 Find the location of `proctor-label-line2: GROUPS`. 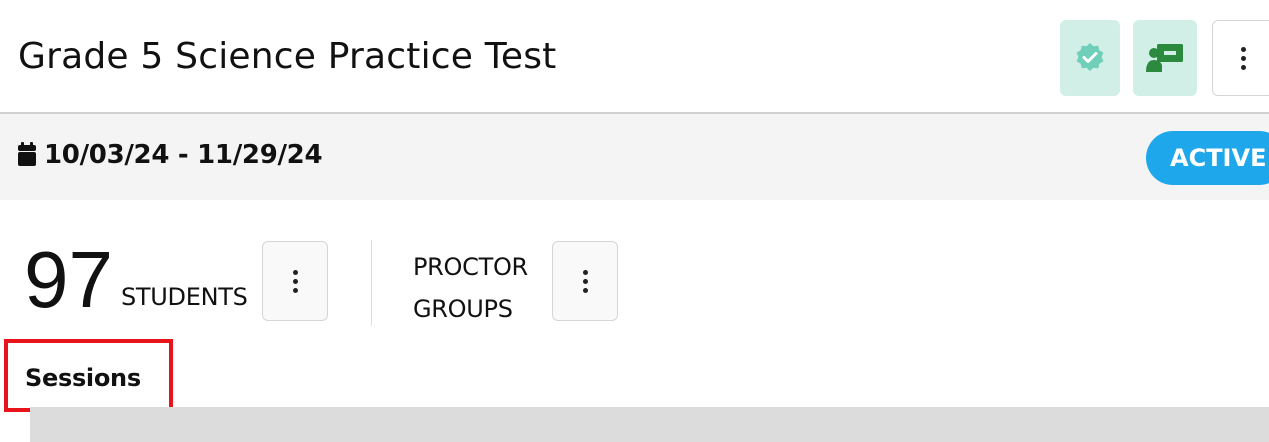

proctor-label-line2: GROUPS is located at coordinates (463, 309).